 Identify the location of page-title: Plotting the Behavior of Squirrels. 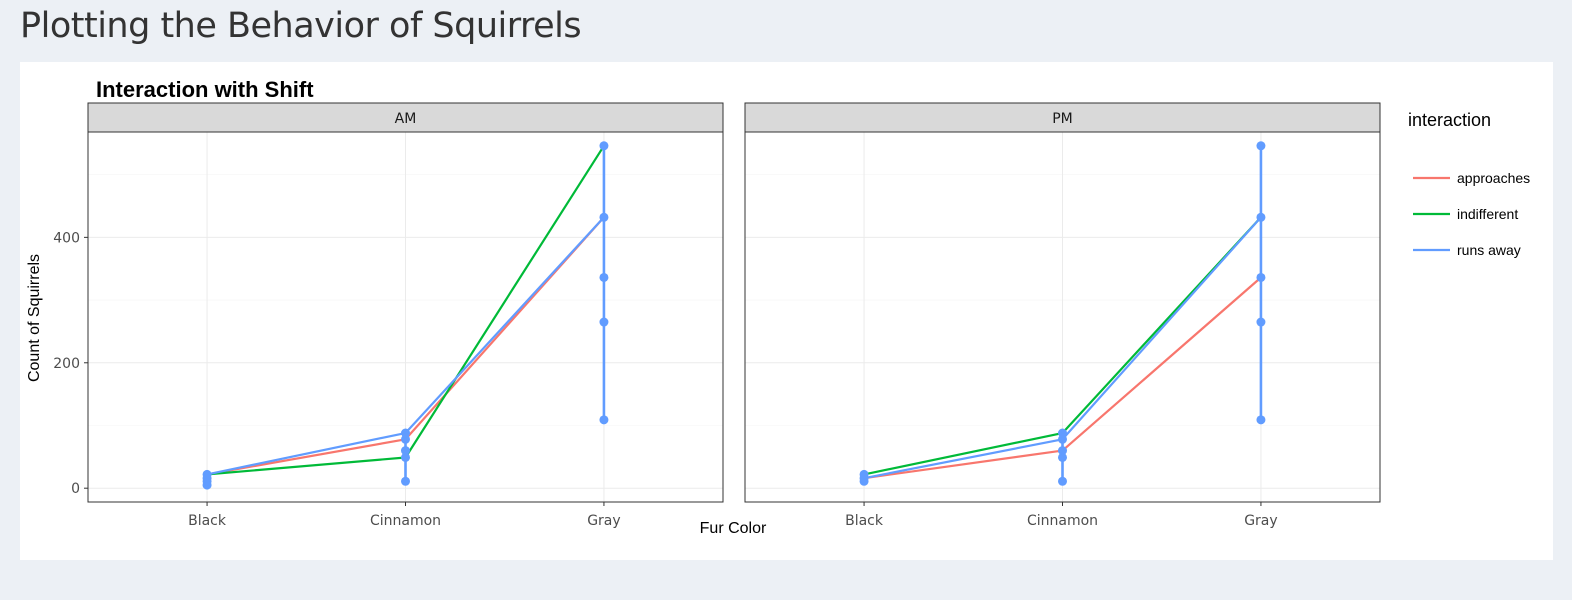
(301, 26).